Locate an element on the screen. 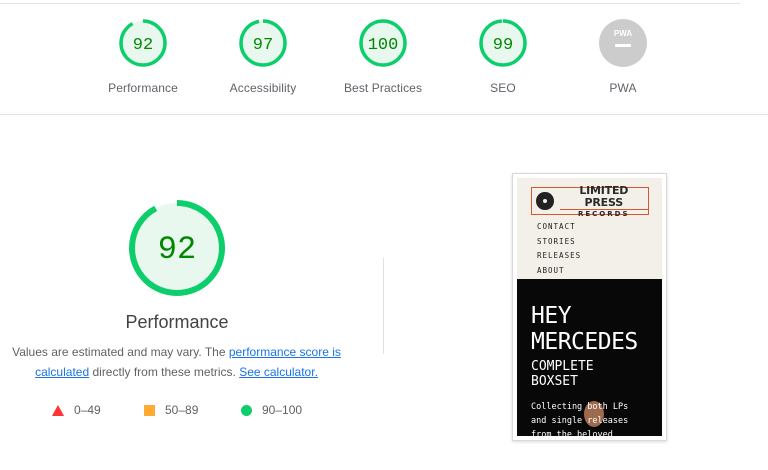  gauge-seo: 99 SEO is located at coordinates (503, 56).